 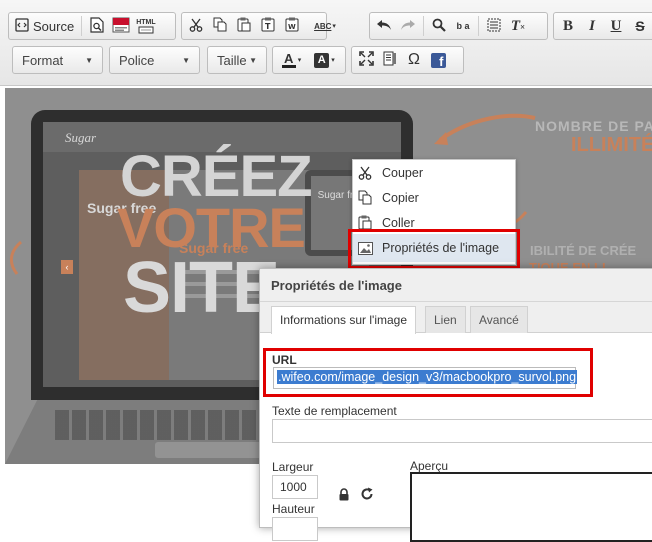 I want to click on height-label: Hauteur, so click(x=293, y=509).